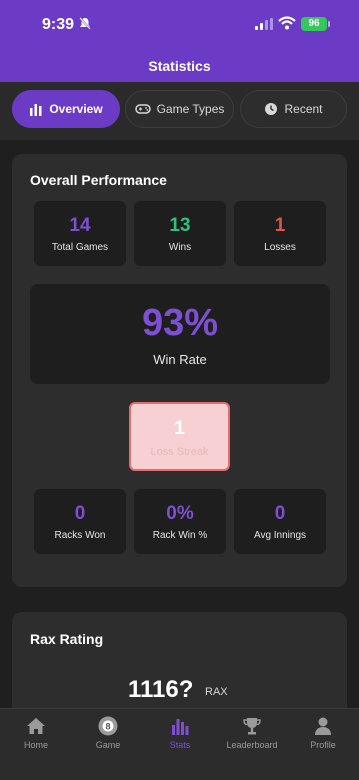  What do you see at coordinates (280, 535) in the screenshot?
I see `avg-innings-label: Avg Innings` at bounding box center [280, 535].